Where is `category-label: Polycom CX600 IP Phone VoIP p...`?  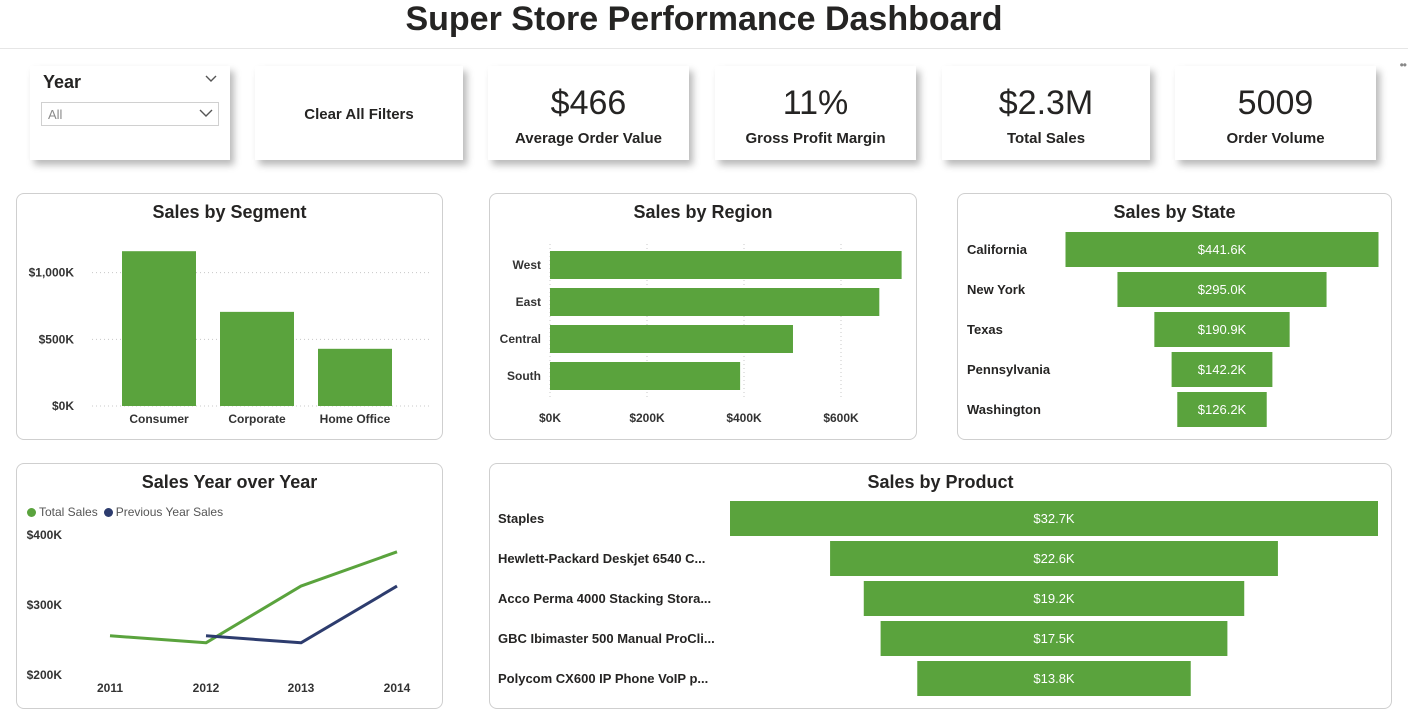 category-label: Polycom CX600 IP Phone VoIP p... is located at coordinates (603, 678).